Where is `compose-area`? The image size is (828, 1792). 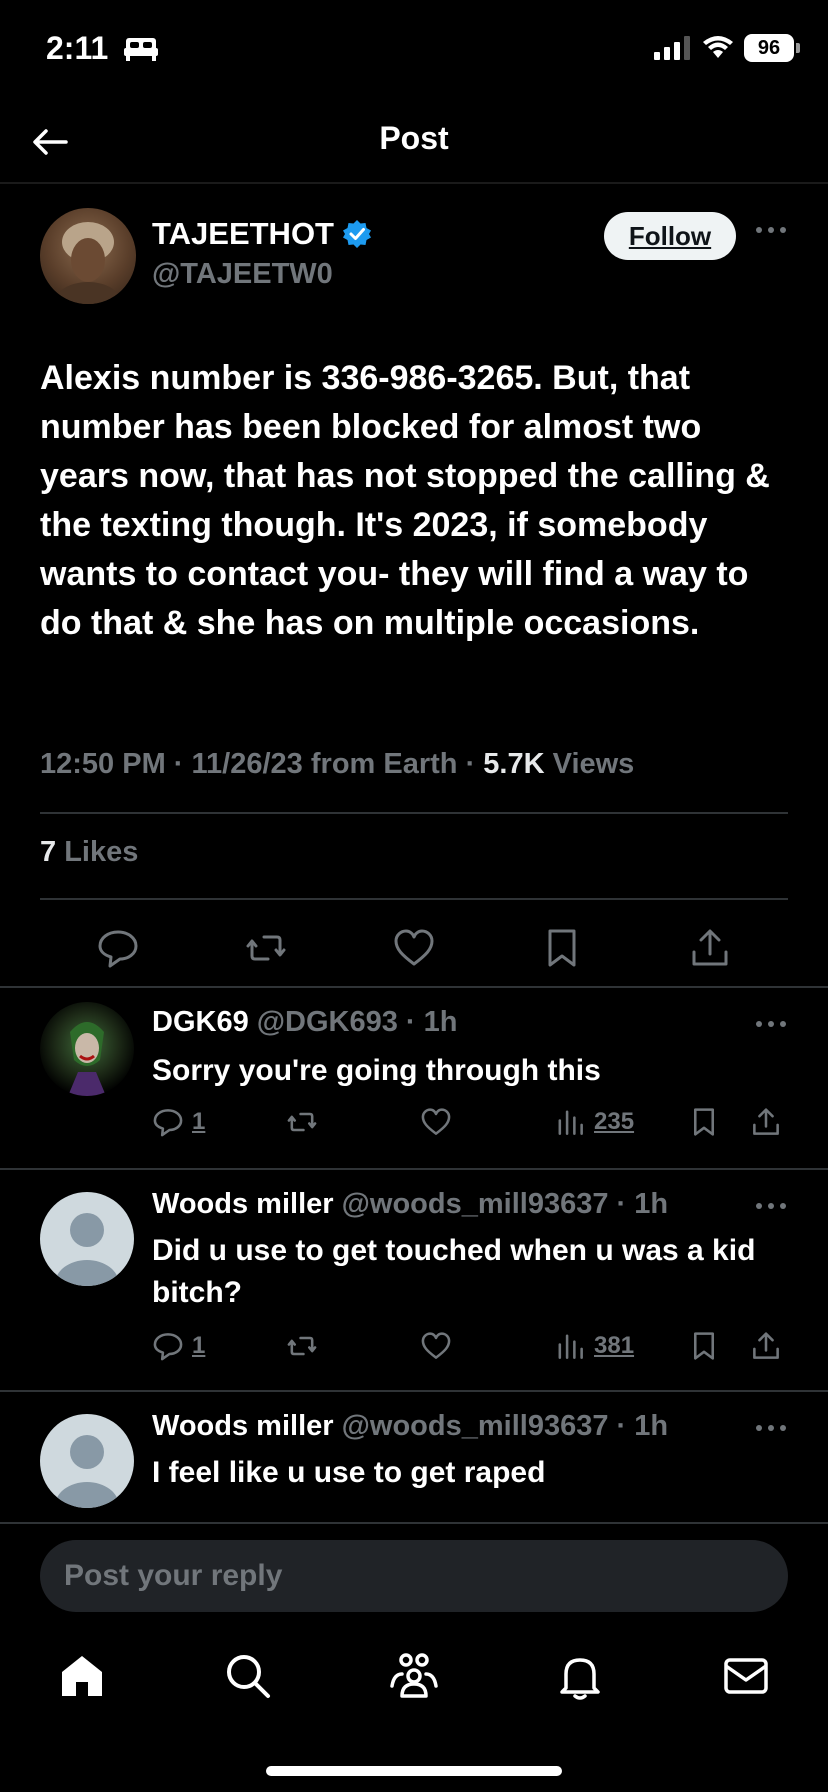 compose-area is located at coordinates (414, 1574).